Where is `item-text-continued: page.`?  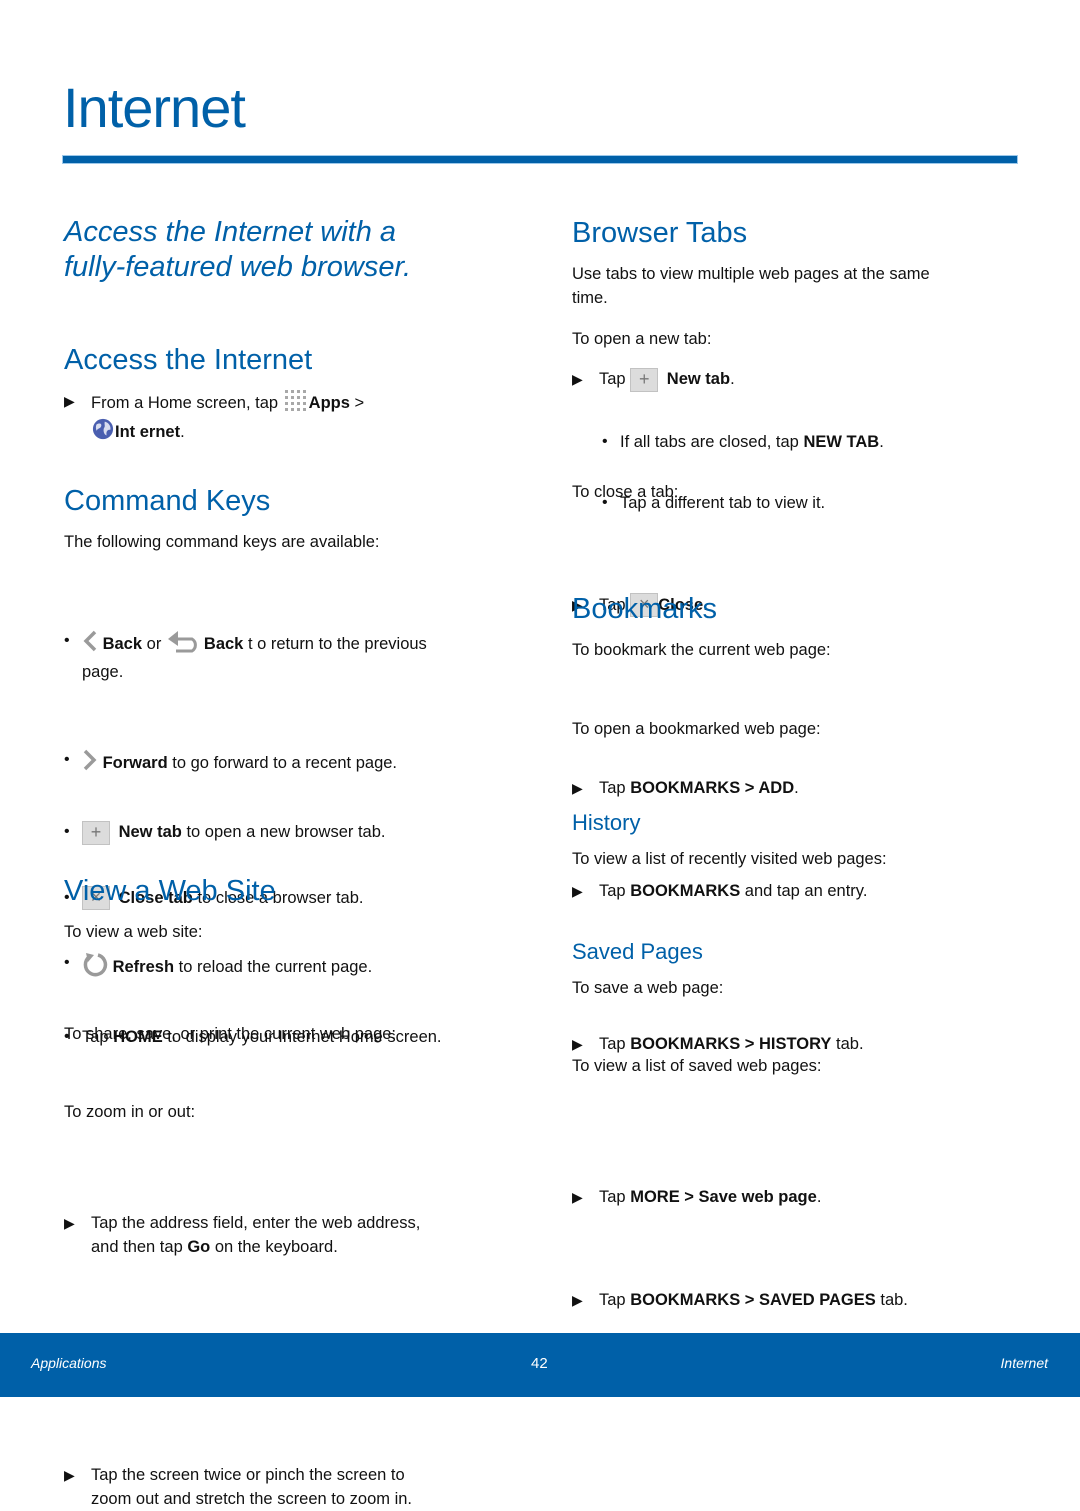
item-text-continued: page. is located at coordinates (103, 672).